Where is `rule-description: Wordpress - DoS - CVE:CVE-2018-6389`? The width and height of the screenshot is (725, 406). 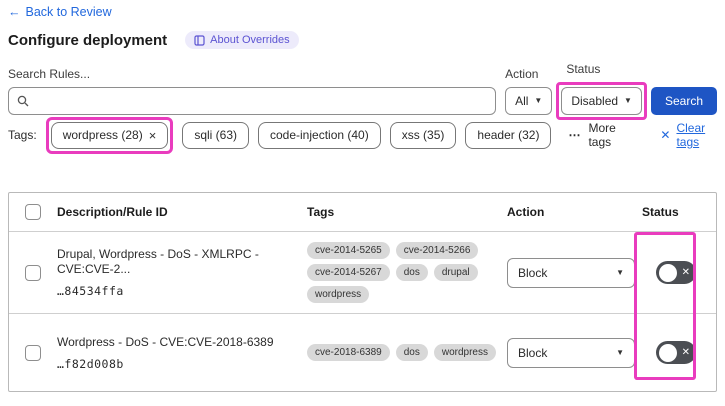
rule-description: Wordpress - DoS - CVE:CVE-2018-6389 is located at coordinates (165, 341).